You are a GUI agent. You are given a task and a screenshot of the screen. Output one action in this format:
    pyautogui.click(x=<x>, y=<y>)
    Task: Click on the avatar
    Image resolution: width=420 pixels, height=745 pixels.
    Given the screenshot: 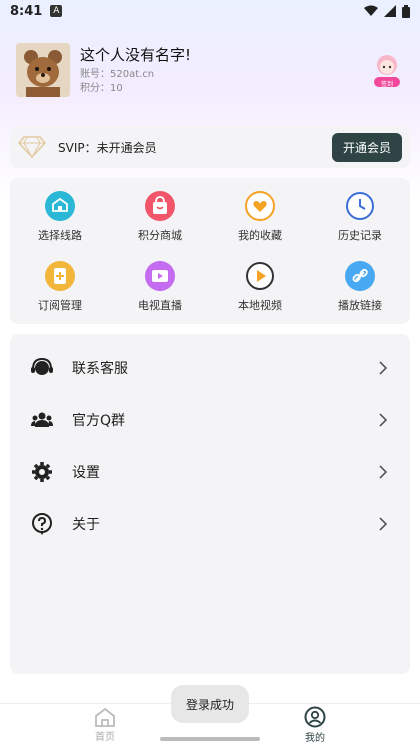 What is the action you would take?
    pyautogui.click(x=43, y=70)
    